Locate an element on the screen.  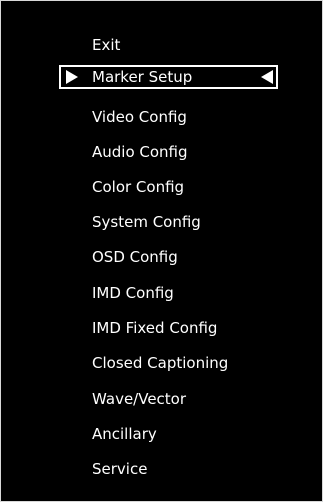
menu-item-exit: Exit is located at coordinates (106, 45).